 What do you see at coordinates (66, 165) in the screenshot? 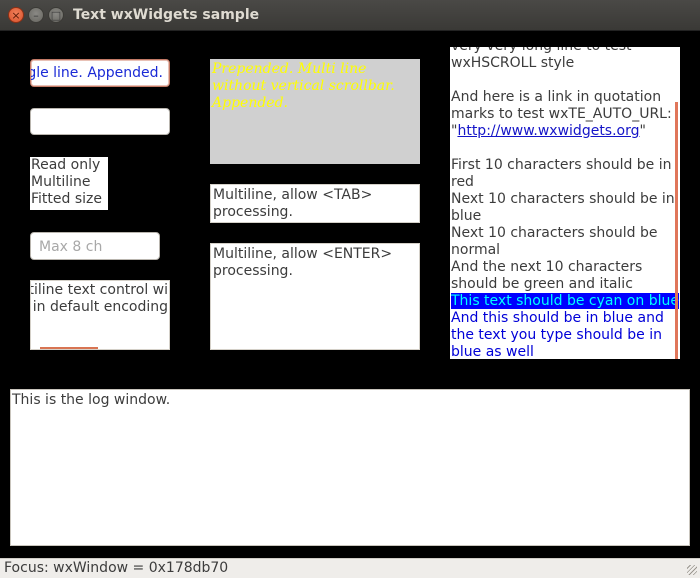
I see `readonly-line: Read only` at bounding box center [66, 165].